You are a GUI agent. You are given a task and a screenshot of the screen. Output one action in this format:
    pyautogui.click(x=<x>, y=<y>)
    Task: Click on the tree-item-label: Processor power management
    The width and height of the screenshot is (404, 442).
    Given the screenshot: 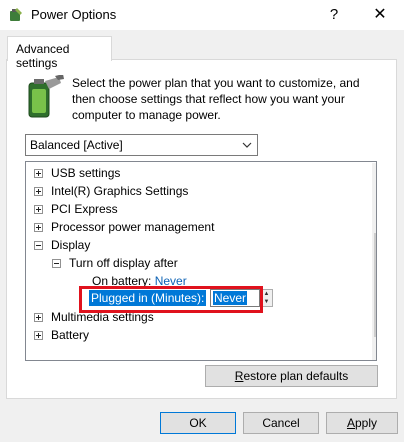 What is the action you would take?
    pyautogui.click(x=133, y=227)
    